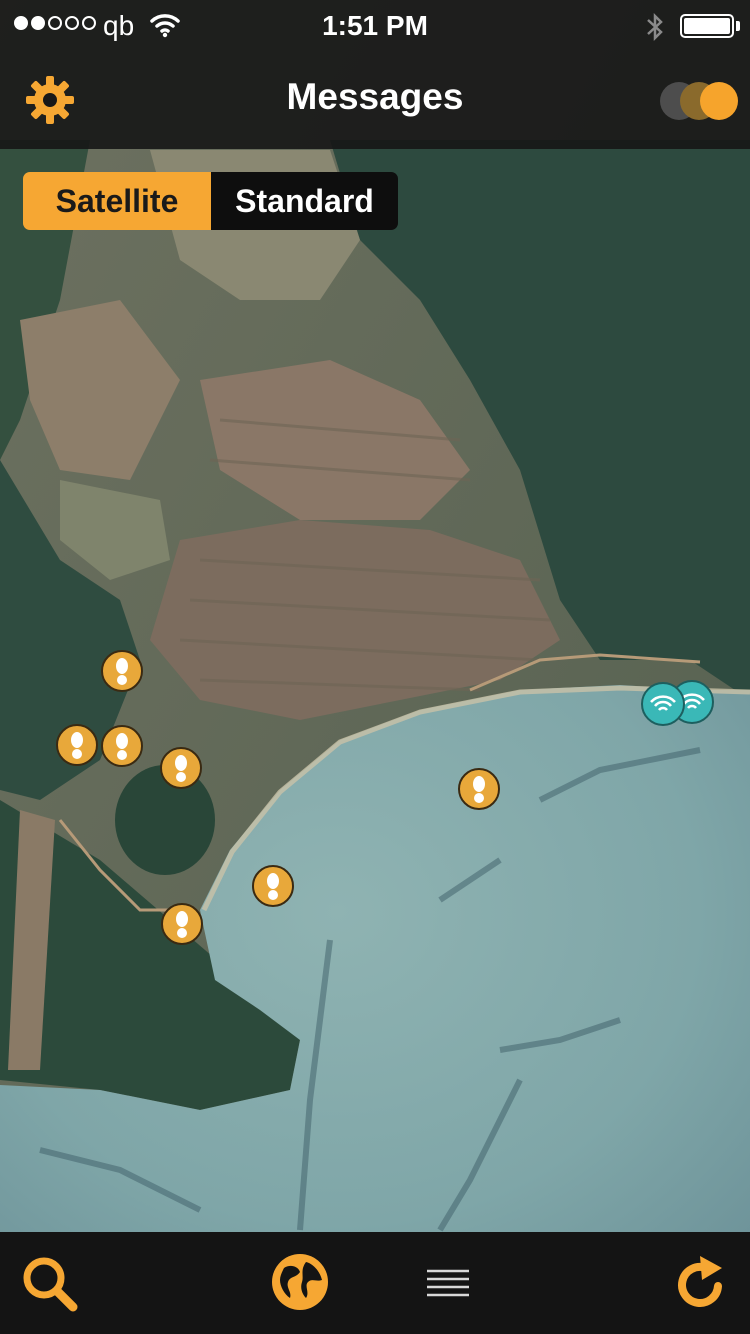 The width and height of the screenshot is (750, 1334). What do you see at coordinates (304, 201) in the screenshot?
I see `standard-segment: Standard` at bounding box center [304, 201].